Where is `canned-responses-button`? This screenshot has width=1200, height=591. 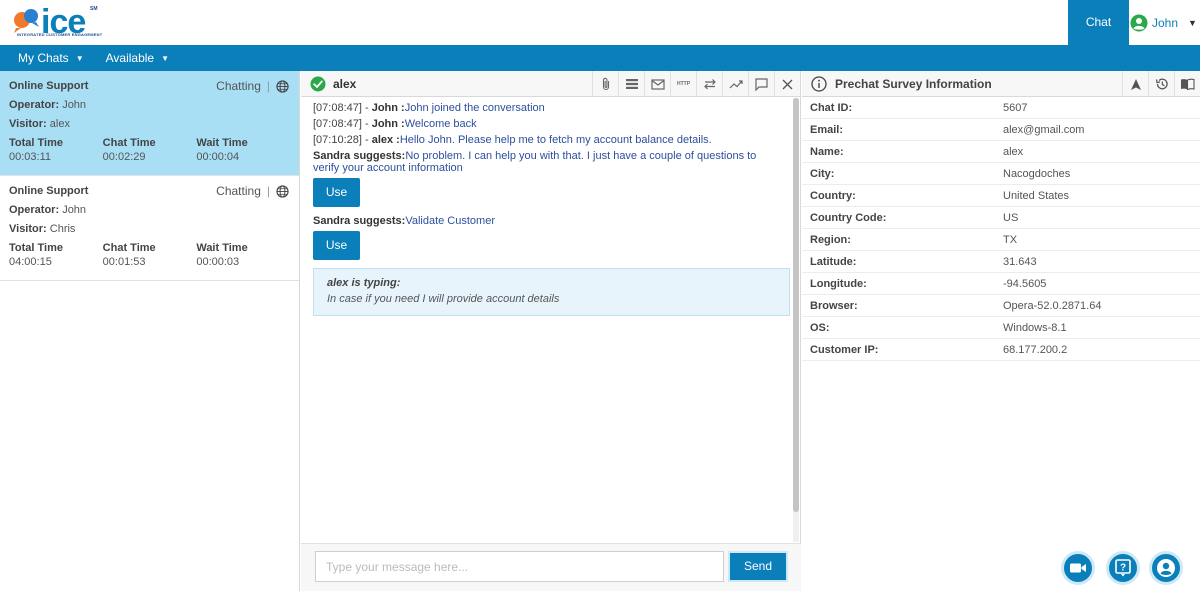 canned-responses-button is located at coordinates (631, 84).